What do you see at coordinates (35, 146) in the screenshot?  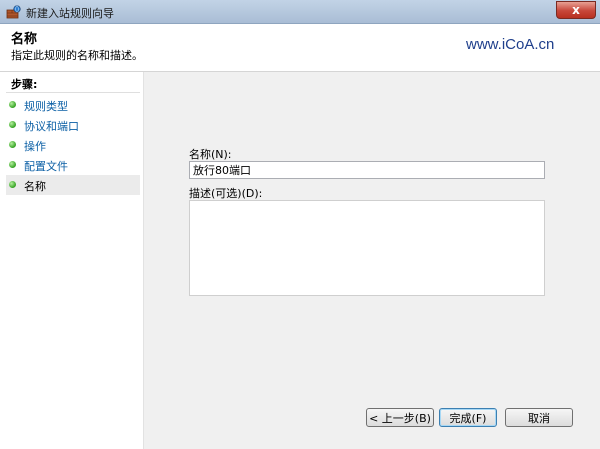 I see `step-label: 操作` at bounding box center [35, 146].